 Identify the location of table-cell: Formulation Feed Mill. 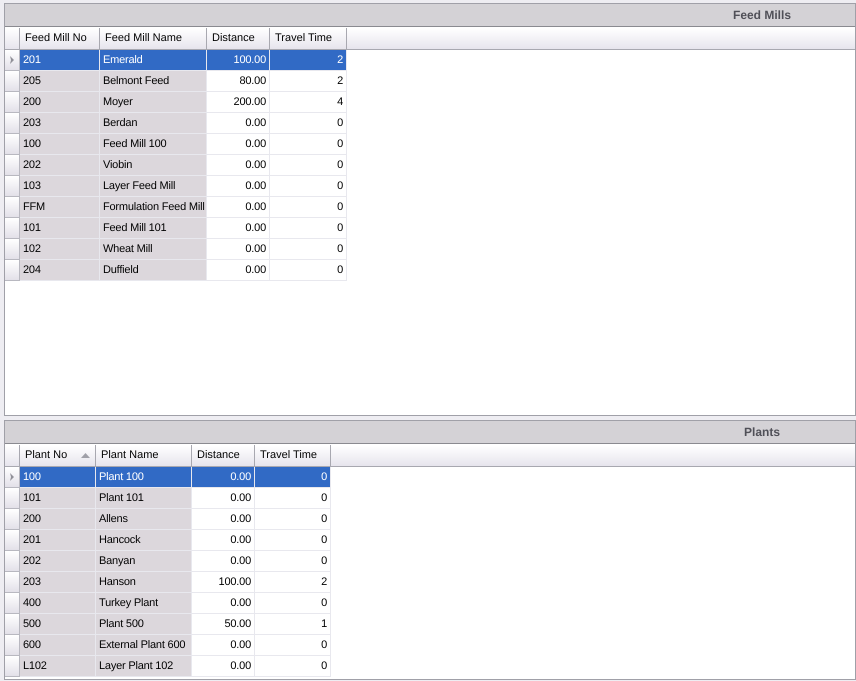
(153, 207).